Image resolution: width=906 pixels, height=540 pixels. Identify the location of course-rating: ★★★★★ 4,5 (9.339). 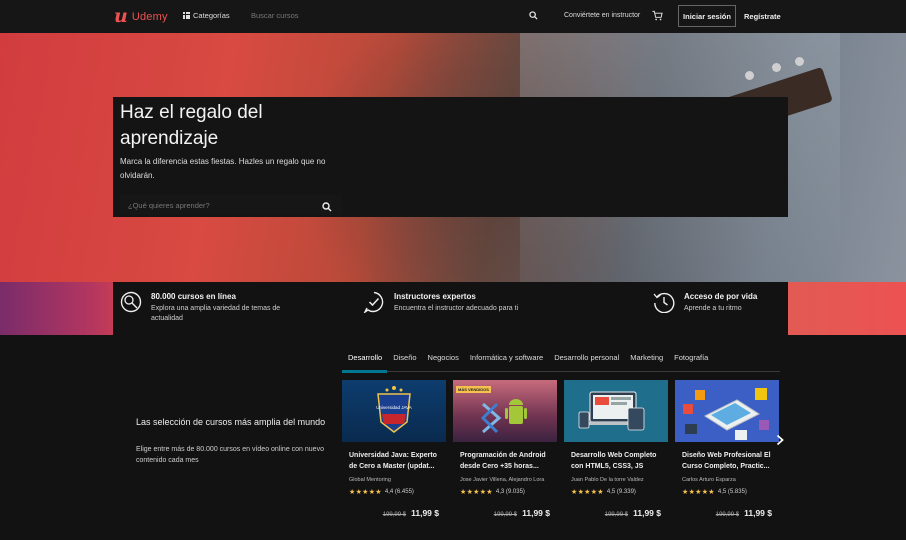
(616, 492).